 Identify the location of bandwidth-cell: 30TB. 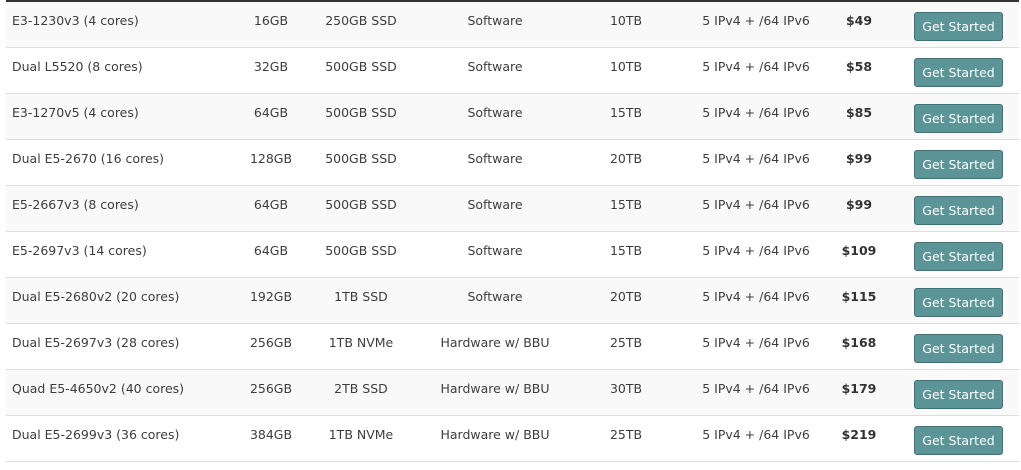
(626, 388).